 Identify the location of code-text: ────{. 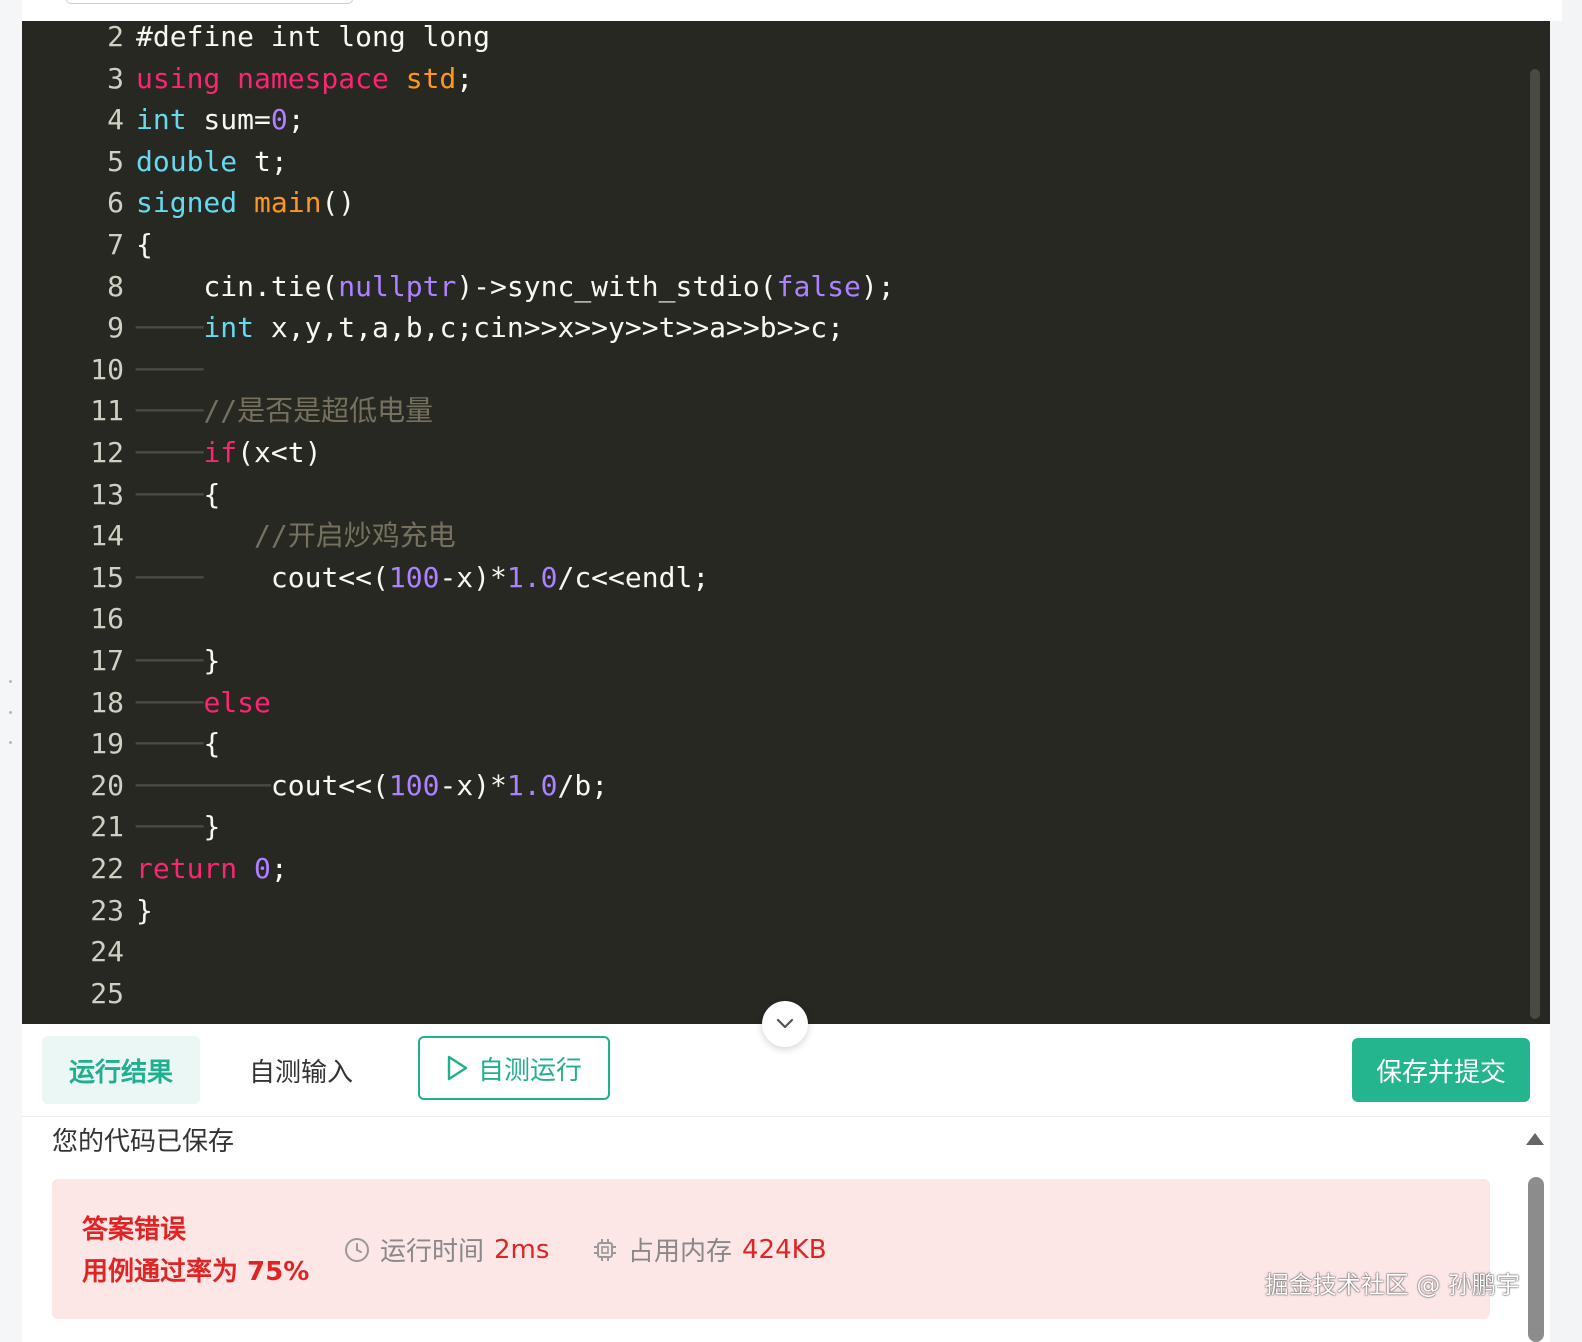
(178, 495).